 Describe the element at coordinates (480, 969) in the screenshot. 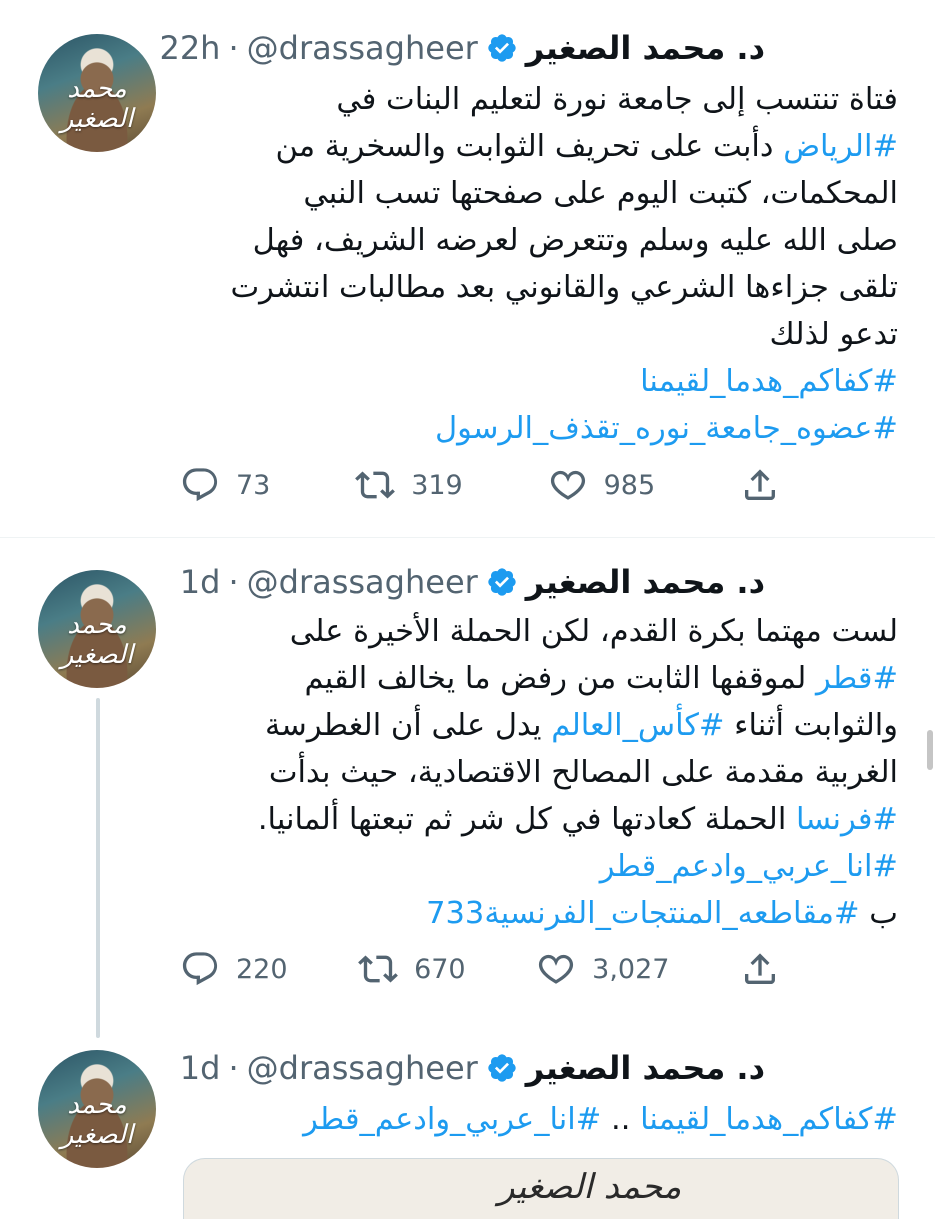

I see `action-bar: 220 670 3,027` at that location.